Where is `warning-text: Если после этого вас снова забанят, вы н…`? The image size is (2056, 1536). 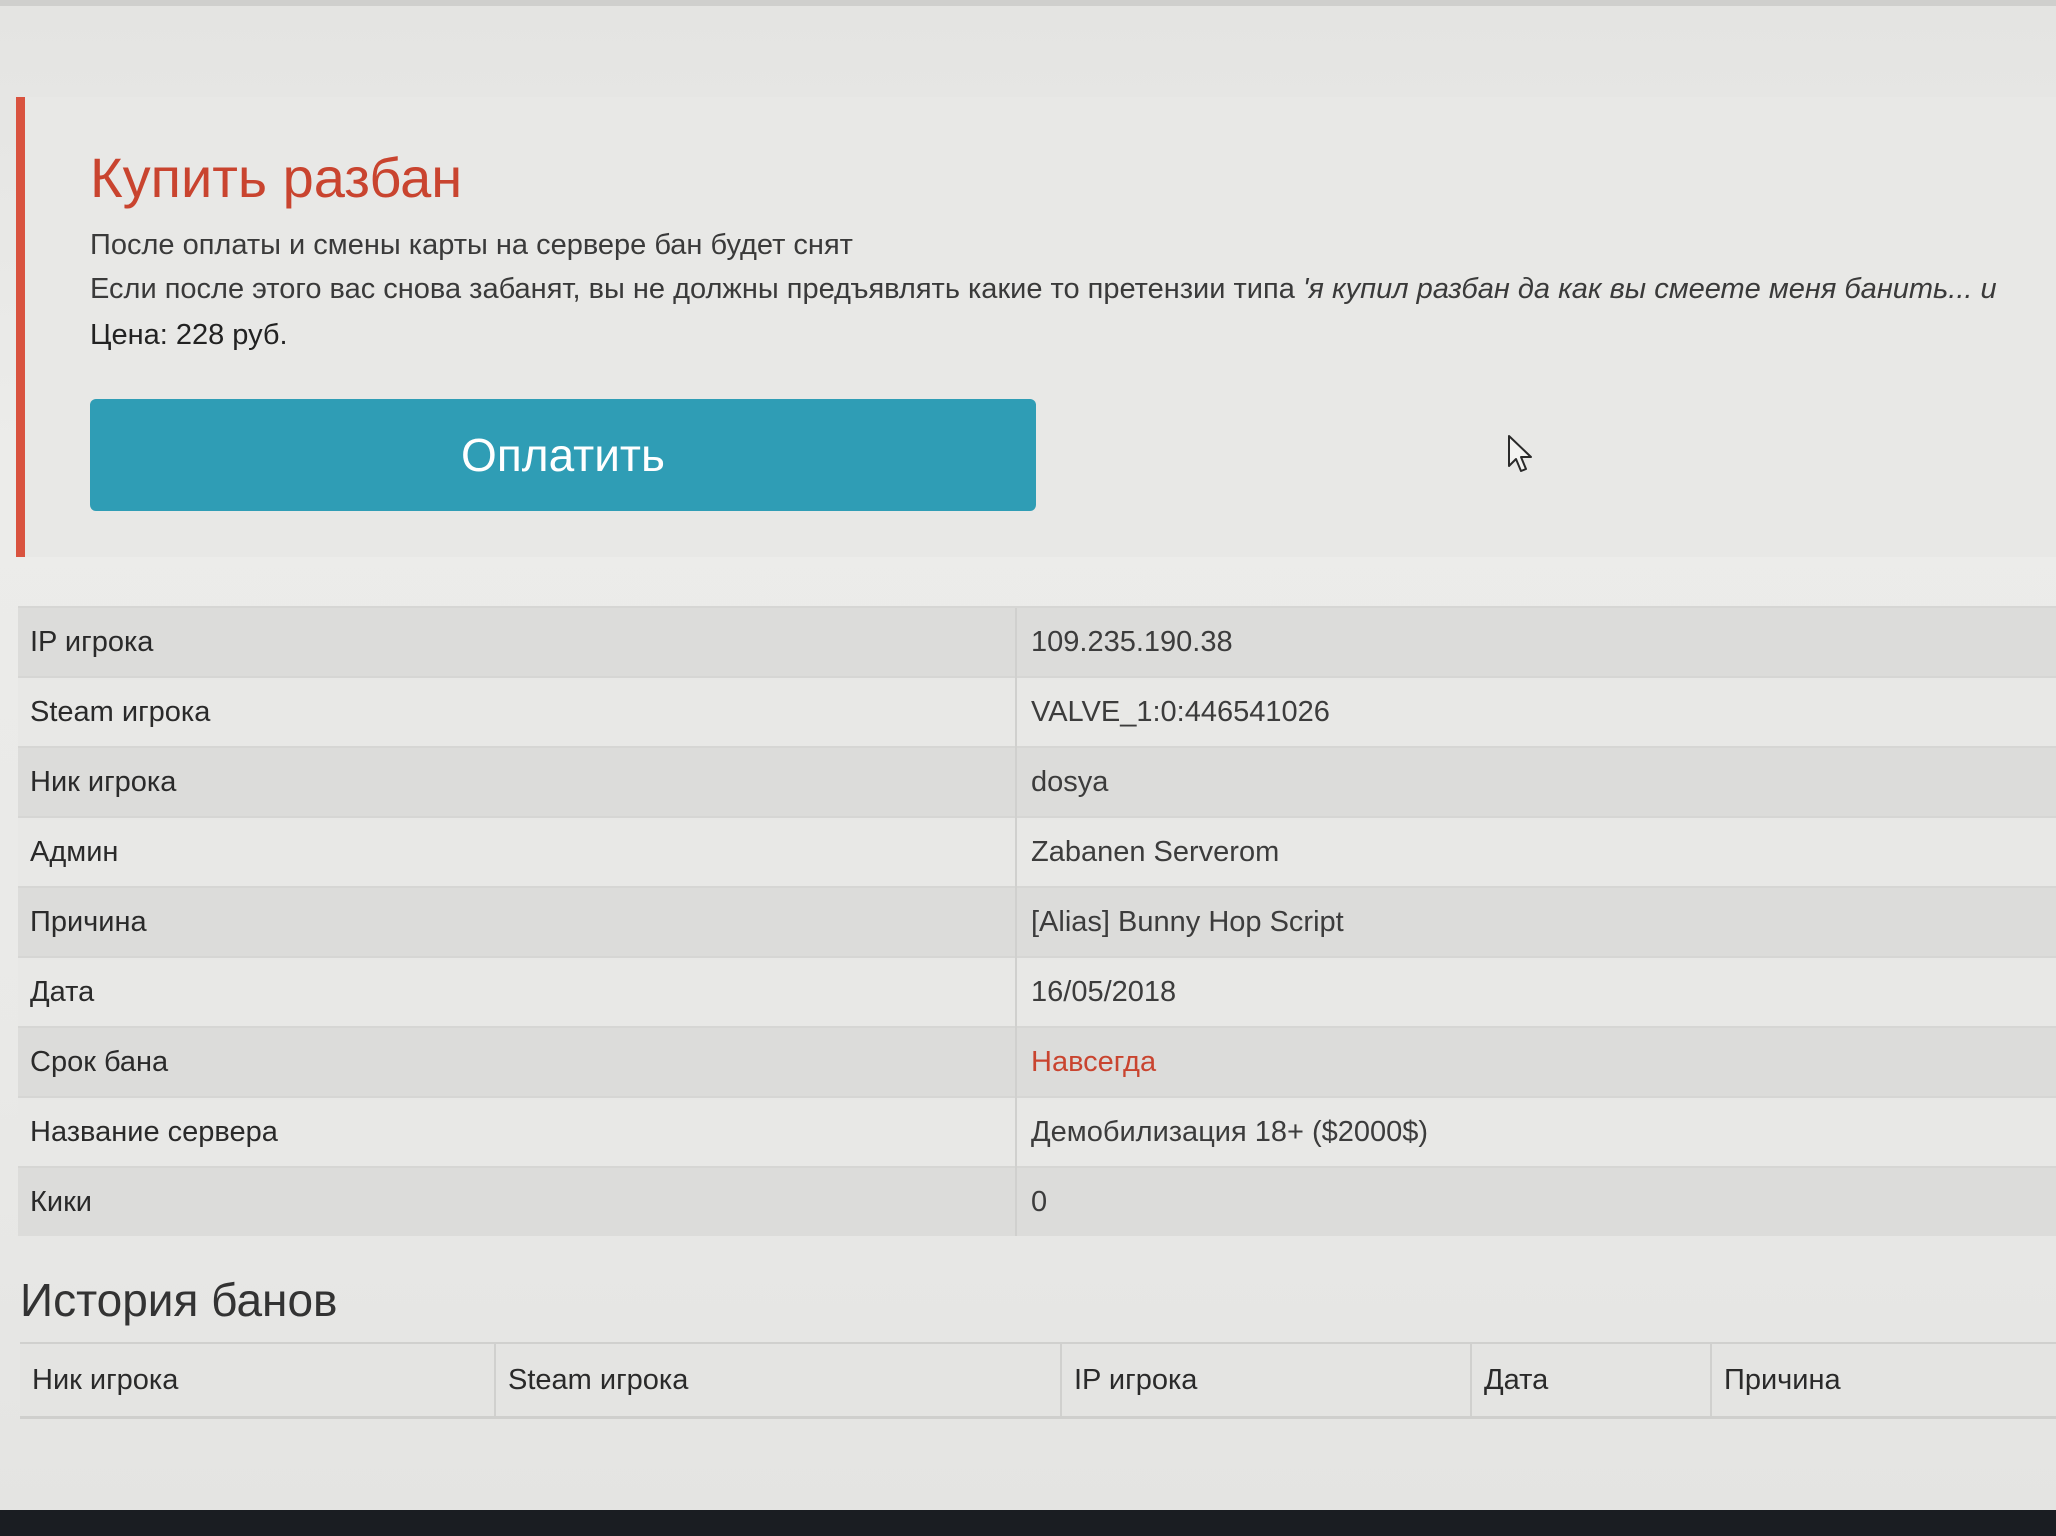 warning-text: Если после этого вас снова забанят, вы н… is located at coordinates (696, 289).